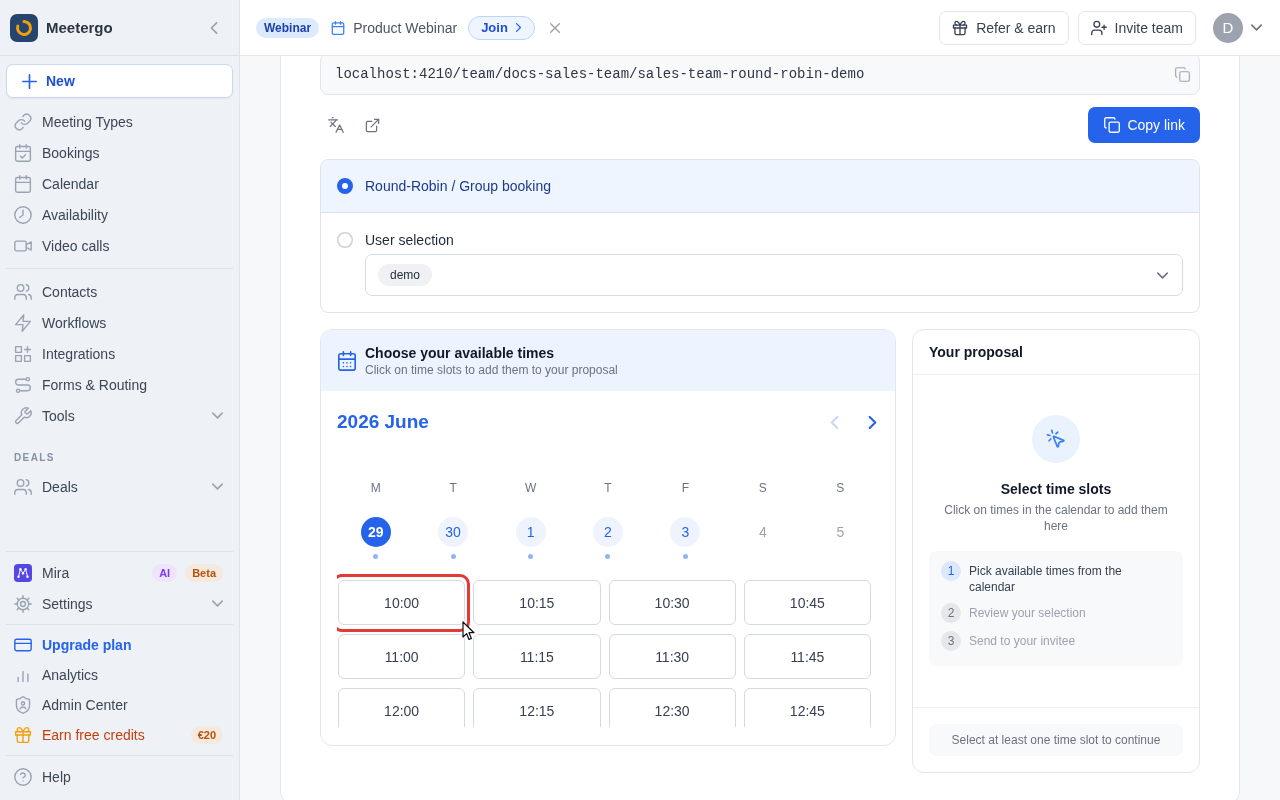 The height and width of the screenshot is (800, 1280). I want to click on date-button: 30, so click(453, 532).